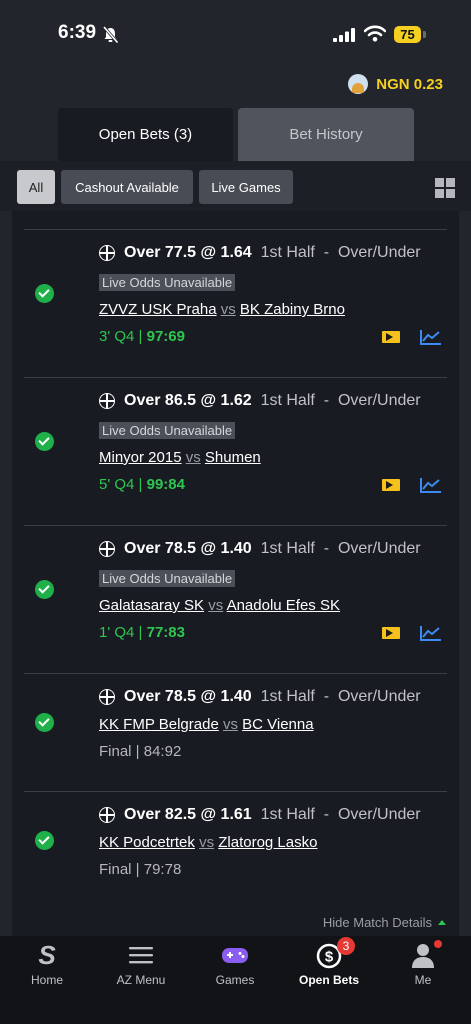 This screenshot has height=1024, width=471. Describe the element at coordinates (235, 955) in the screenshot. I see `gamepad-icon` at that location.